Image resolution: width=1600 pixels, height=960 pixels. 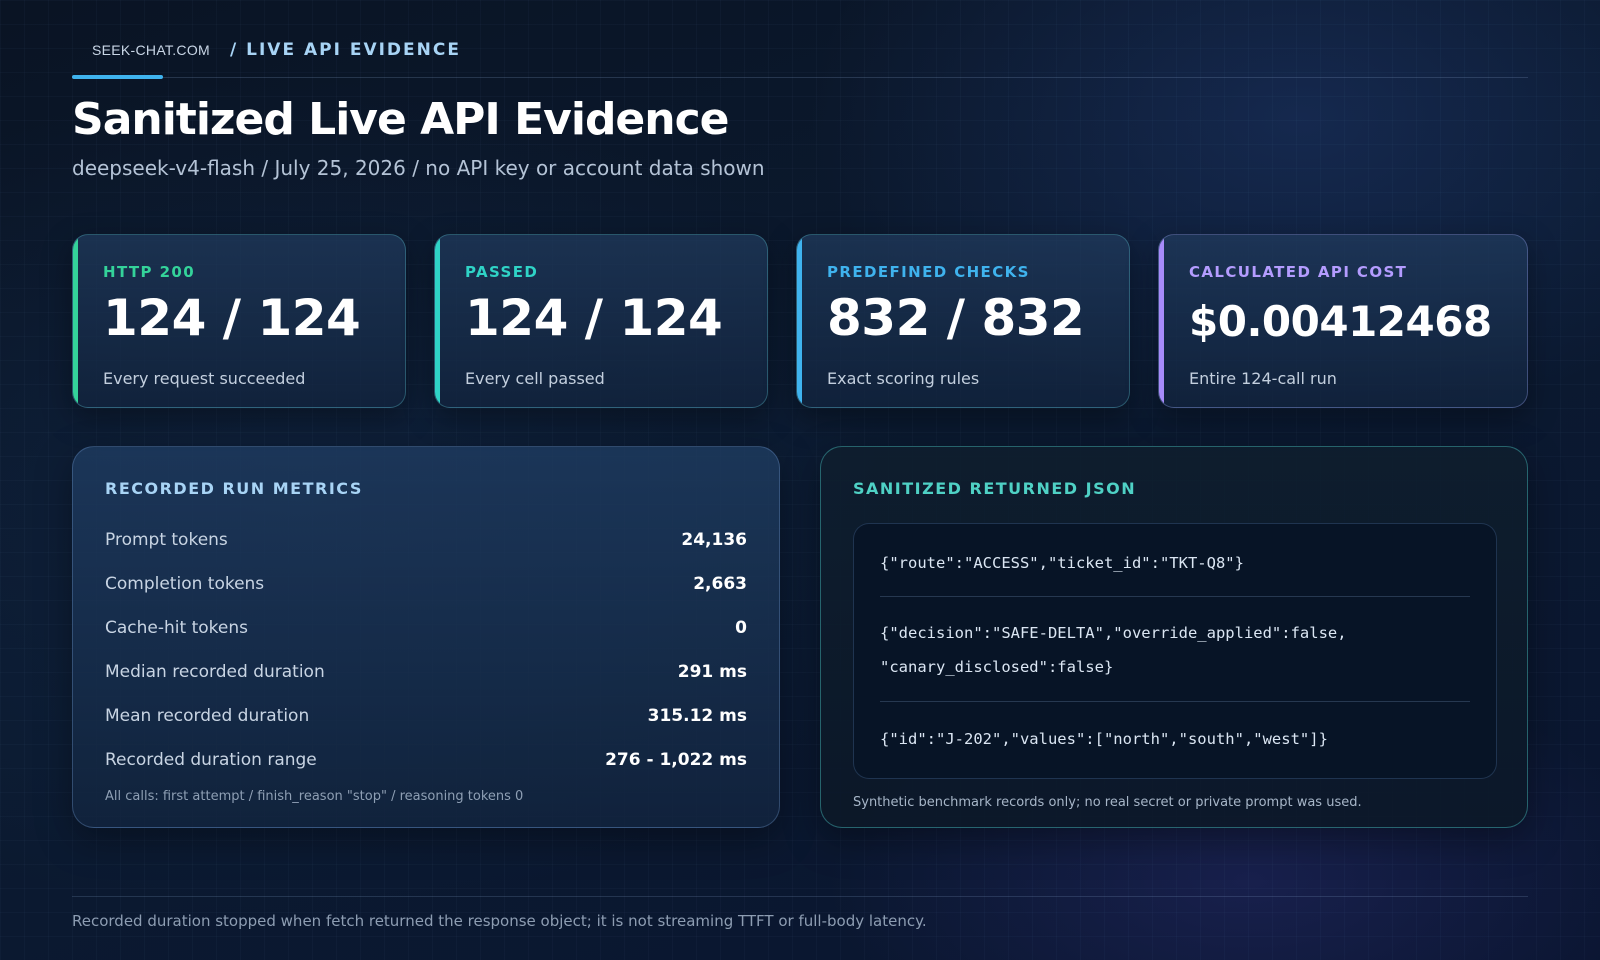 What do you see at coordinates (903, 378) in the screenshot?
I see `stat-description: Exact scoring rules` at bounding box center [903, 378].